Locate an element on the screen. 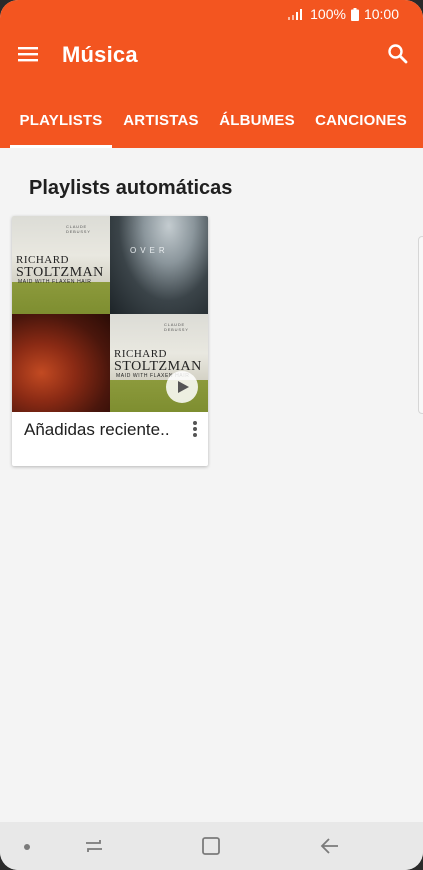  clock: 10:00 is located at coordinates (381, 14).